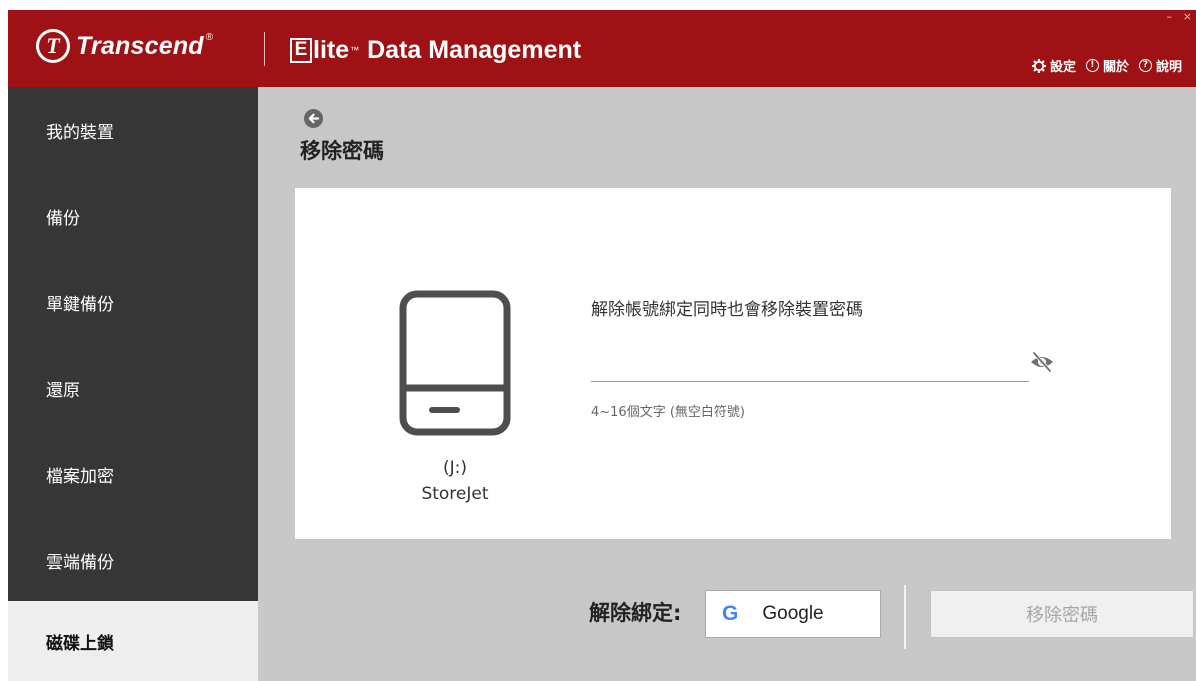 Image resolution: width=1196 pixels, height=681 pixels. What do you see at coordinates (145, 45) in the screenshot?
I see `brand-name: Transcend ®` at bounding box center [145, 45].